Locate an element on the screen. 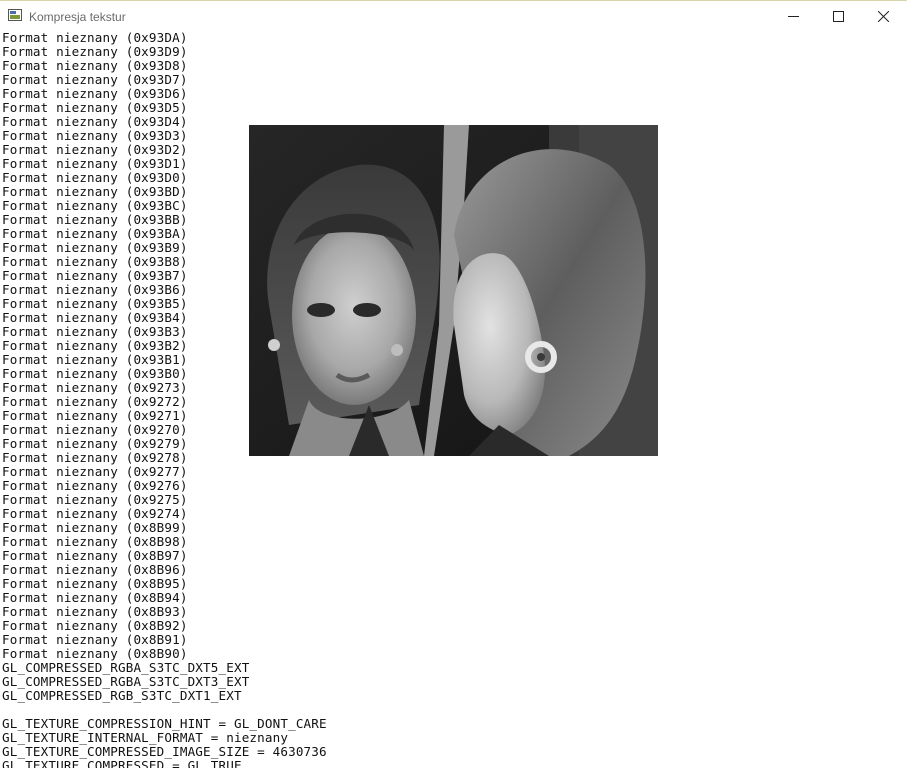 The image size is (907, 768). maximize-button is located at coordinates (838, 16).